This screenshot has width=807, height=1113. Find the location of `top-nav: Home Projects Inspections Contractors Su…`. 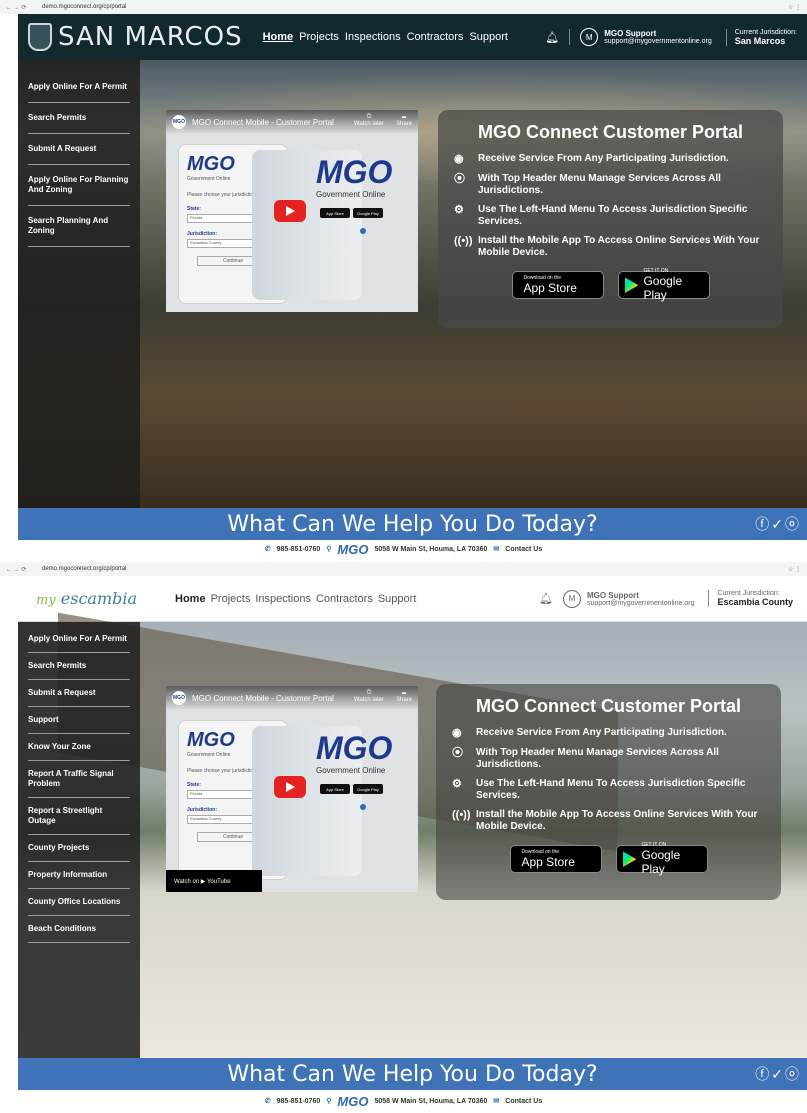

top-nav: Home Projects Inspections Contractors Su… is located at coordinates (295, 599).